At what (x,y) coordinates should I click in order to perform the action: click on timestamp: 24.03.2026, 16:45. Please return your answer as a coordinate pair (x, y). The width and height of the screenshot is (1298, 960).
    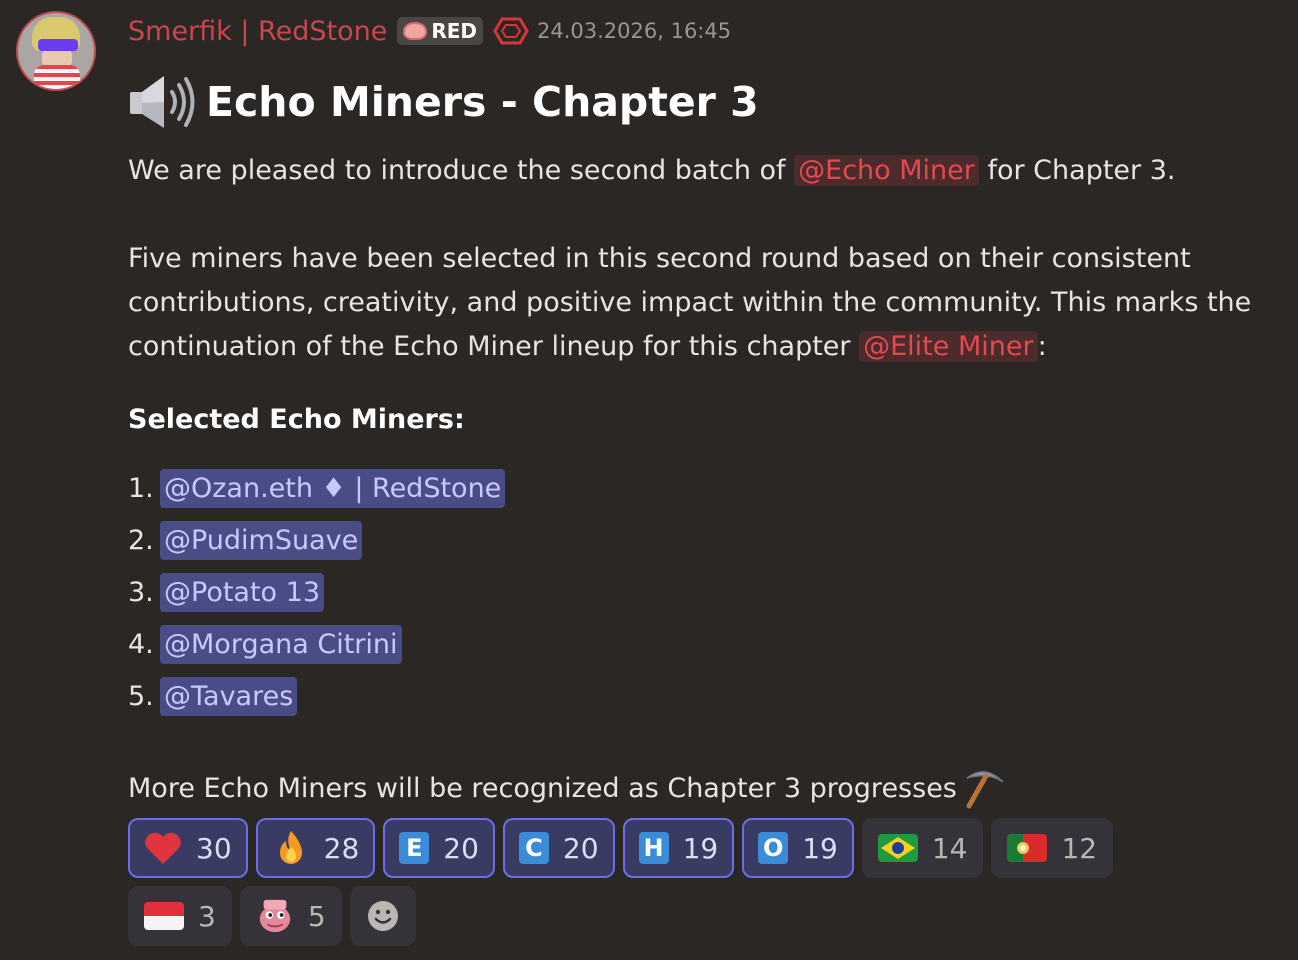
    Looking at the image, I should click on (634, 31).